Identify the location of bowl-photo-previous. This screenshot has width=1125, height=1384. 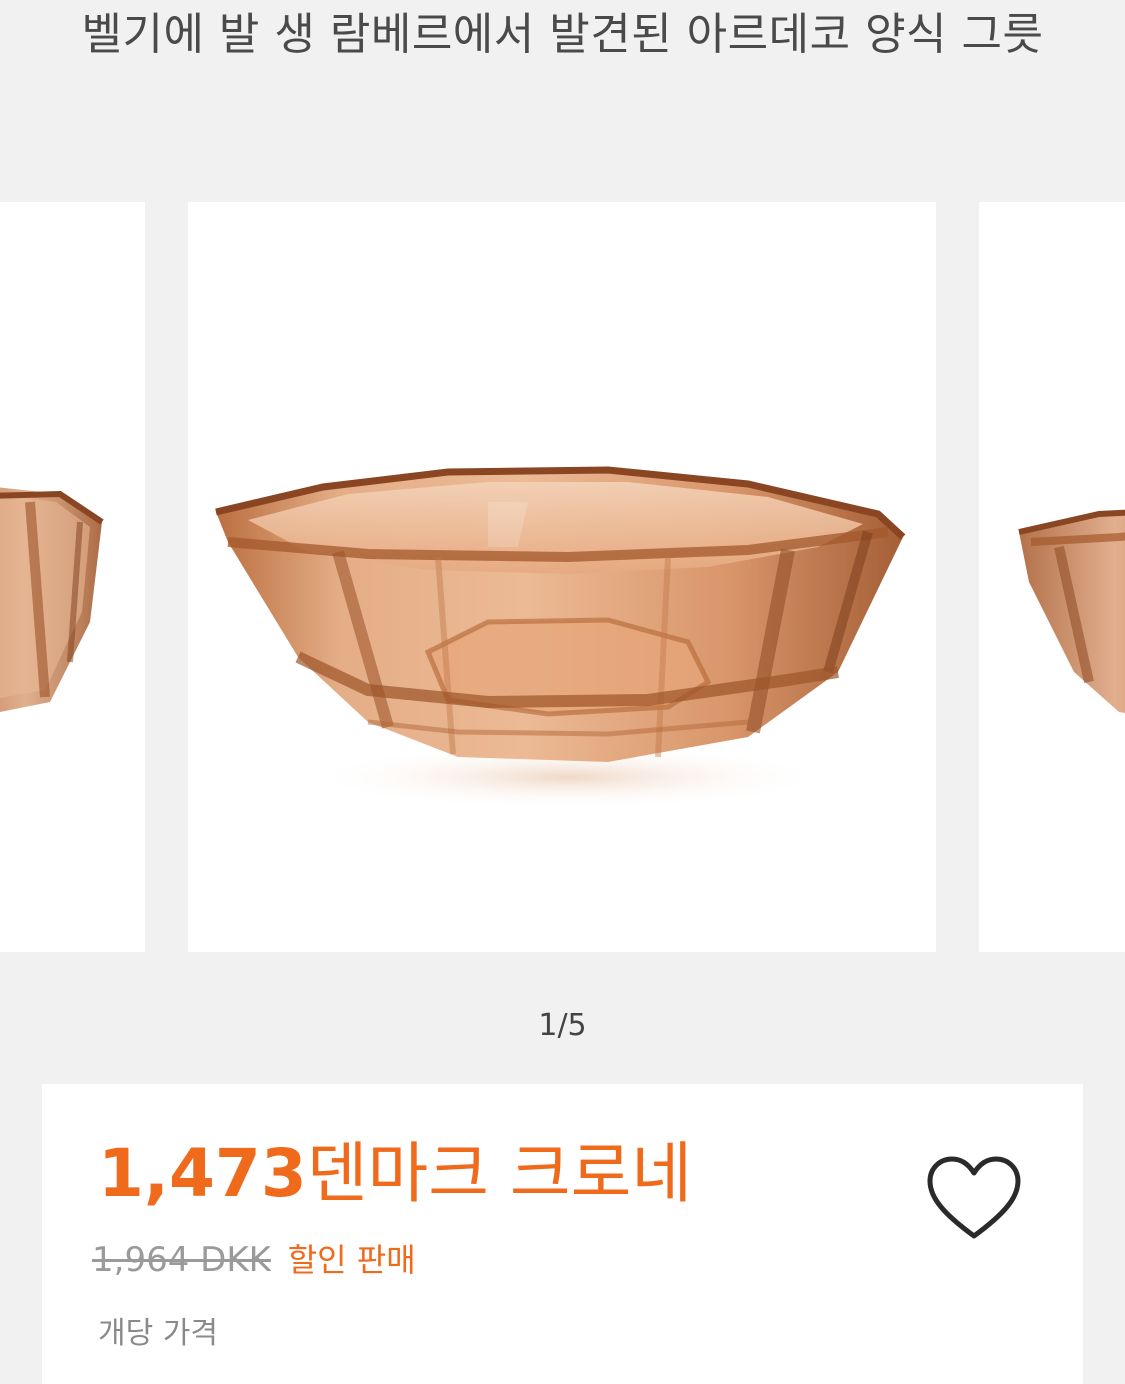
(52, 599).